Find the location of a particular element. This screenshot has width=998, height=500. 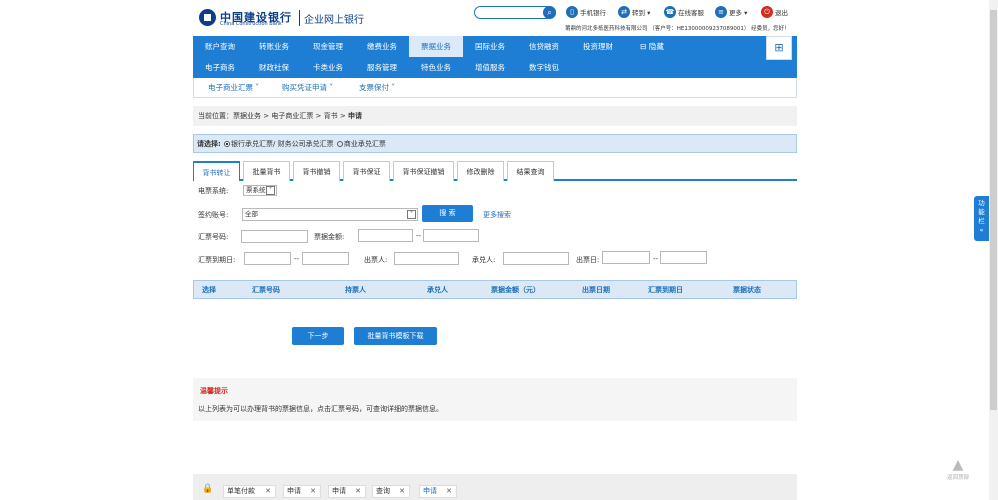

grid-menu-icon: ⊞ is located at coordinates (779, 48).